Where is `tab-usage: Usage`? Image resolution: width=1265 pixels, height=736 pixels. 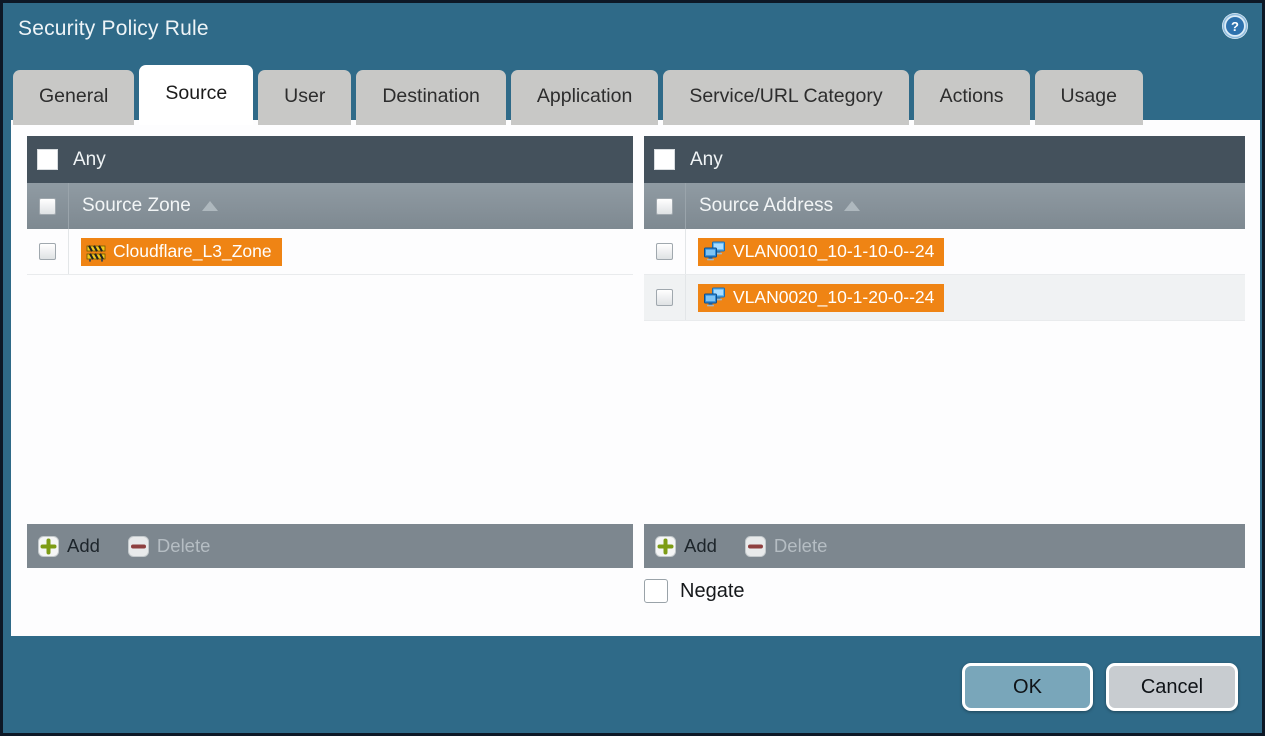 tab-usage: Usage is located at coordinates (1088, 97).